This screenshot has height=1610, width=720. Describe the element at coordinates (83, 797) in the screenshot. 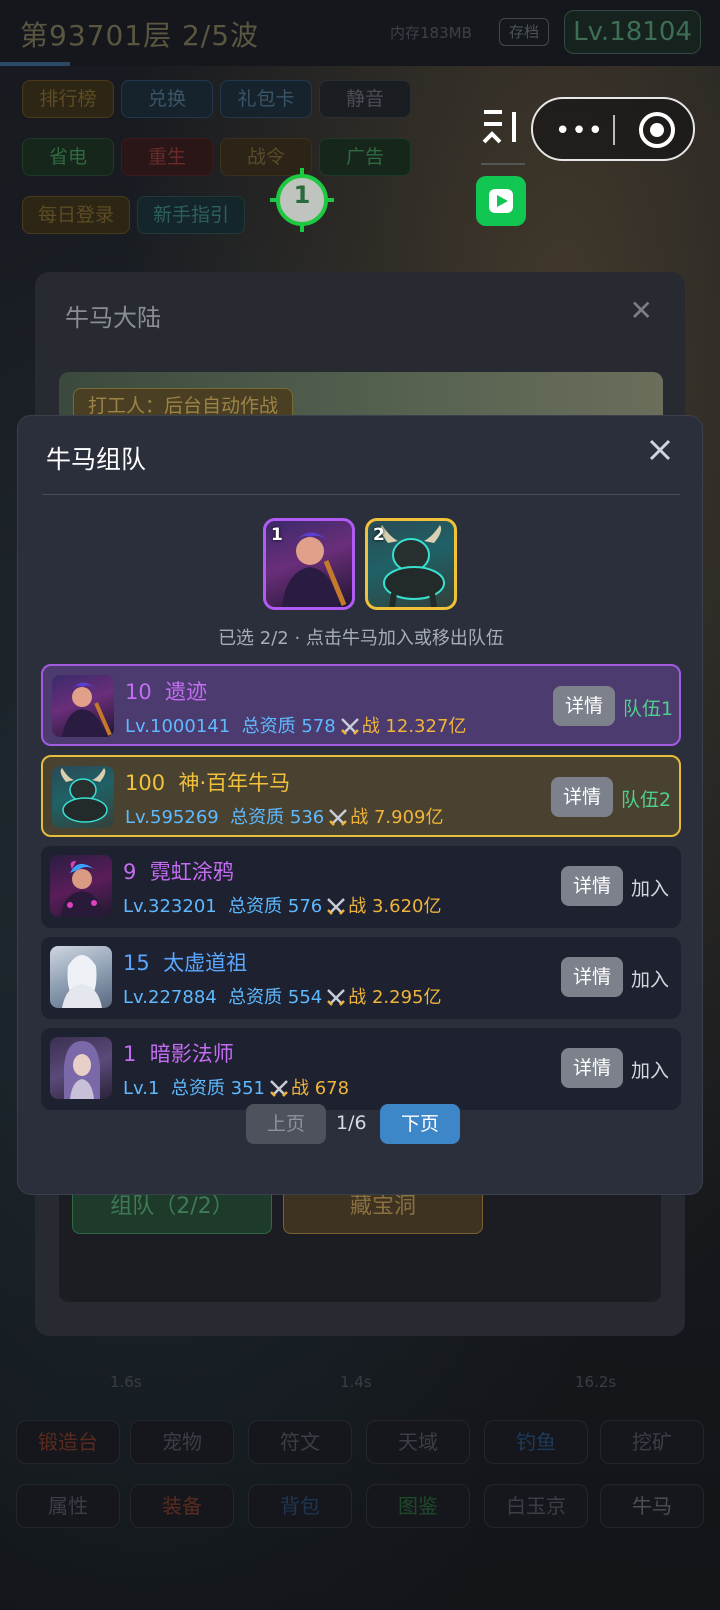

I see `bull-avatar-icon` at that location.